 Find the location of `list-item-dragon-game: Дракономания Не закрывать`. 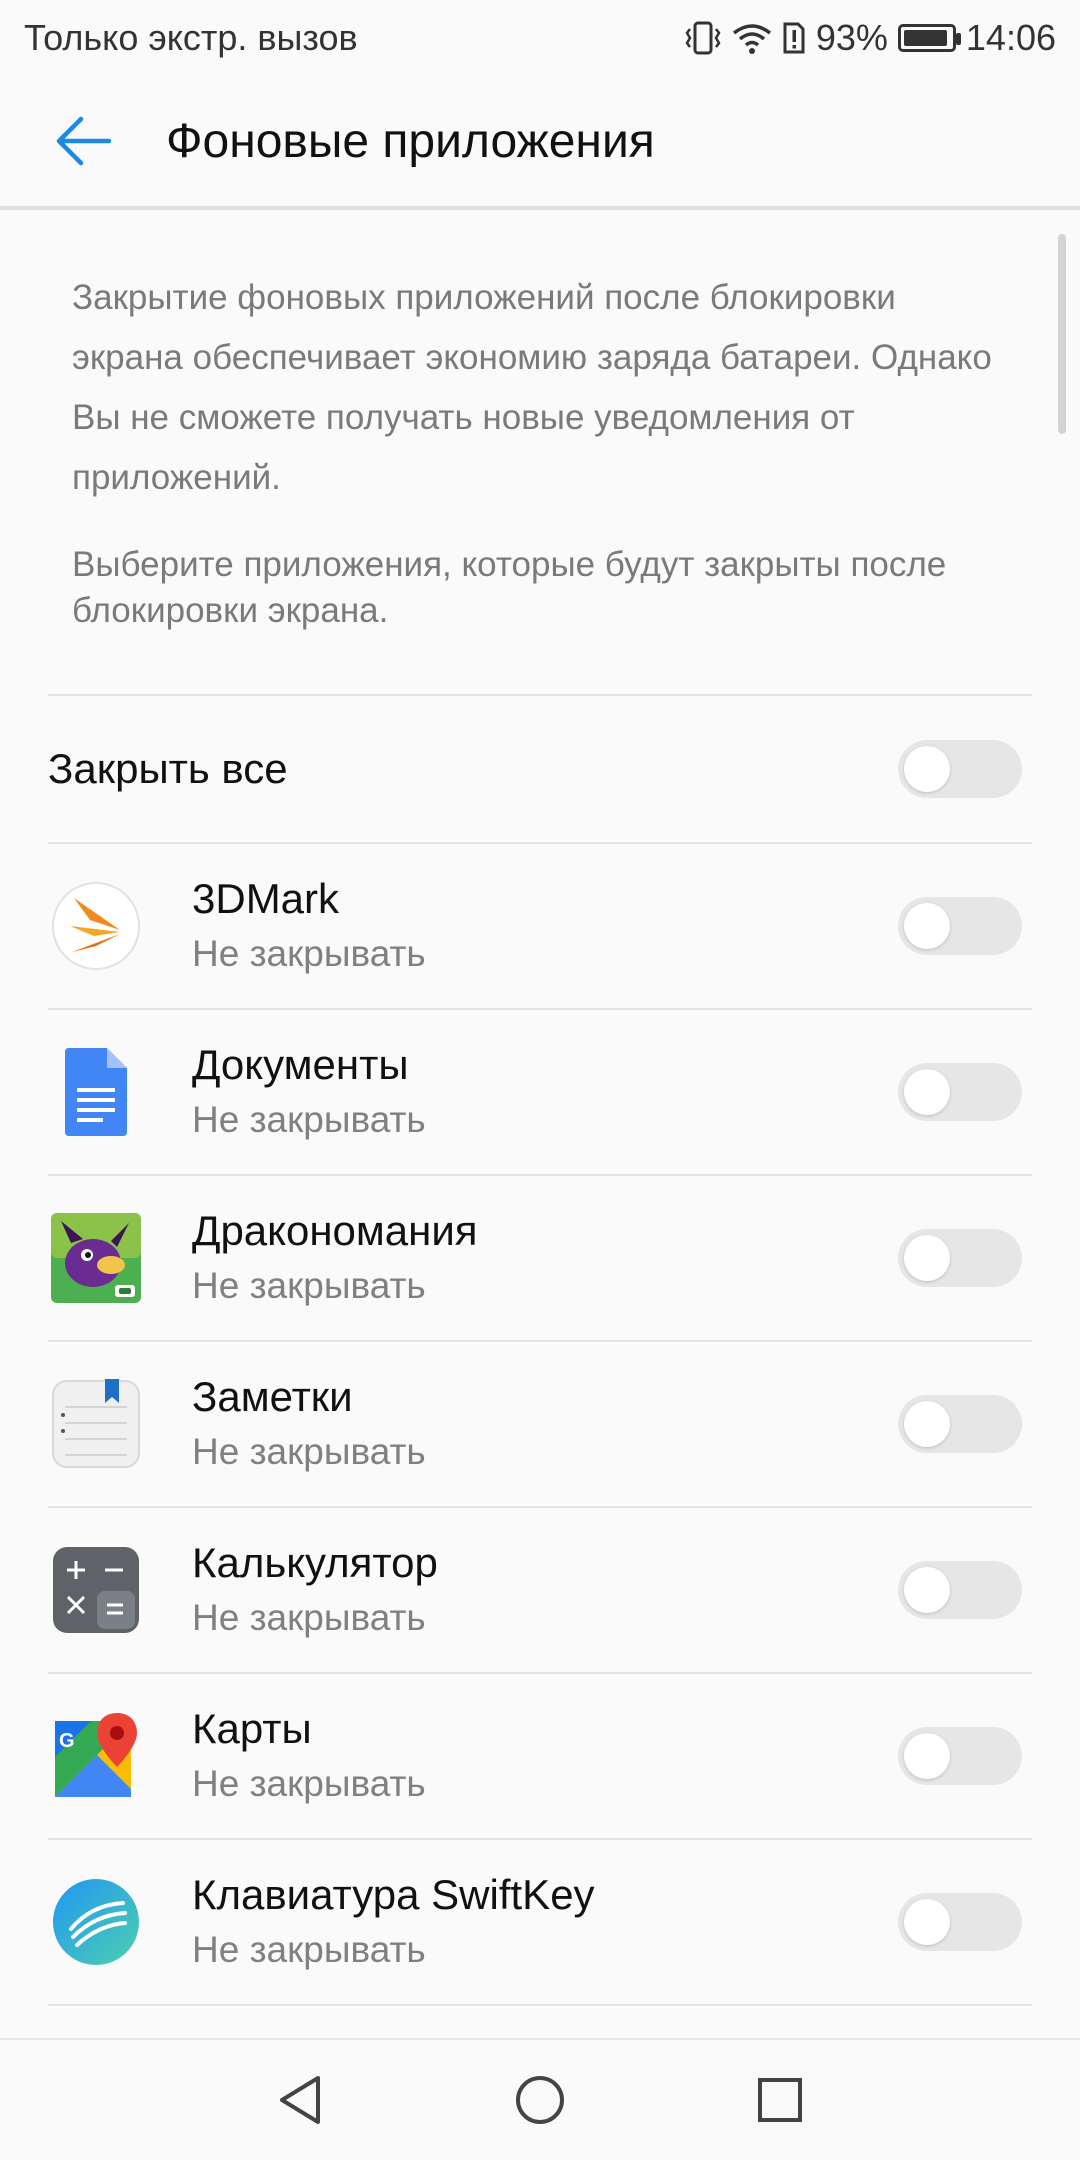

list-item-dragon-game: Дракономания Не закрывать is located at coordinates (540, 1259).